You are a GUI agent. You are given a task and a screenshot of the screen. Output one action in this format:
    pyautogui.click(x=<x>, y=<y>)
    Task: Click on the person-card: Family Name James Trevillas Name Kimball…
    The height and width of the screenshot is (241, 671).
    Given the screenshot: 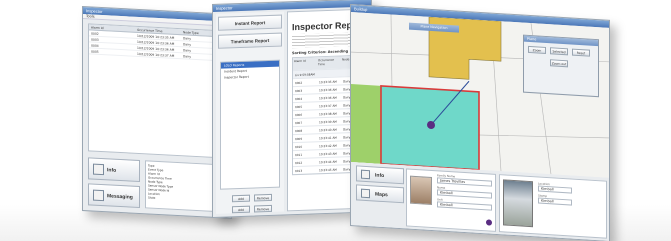 What is the action you would take?
    pyautogui.click(x=451, y=200)
    